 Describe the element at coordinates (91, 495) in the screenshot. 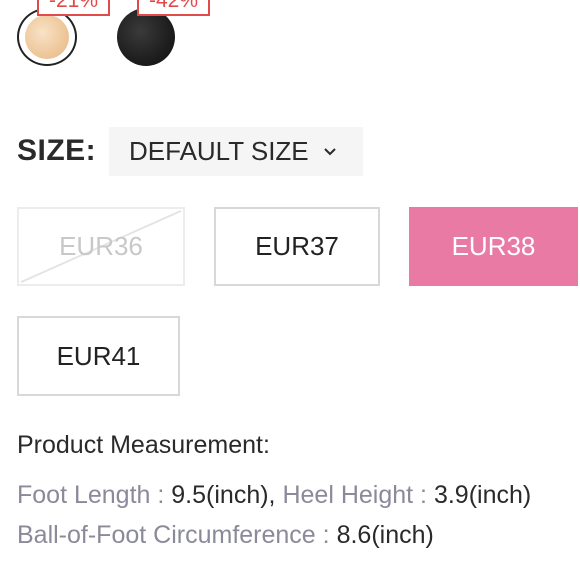

I see `foot-length-label: Foot Length :` at that location.